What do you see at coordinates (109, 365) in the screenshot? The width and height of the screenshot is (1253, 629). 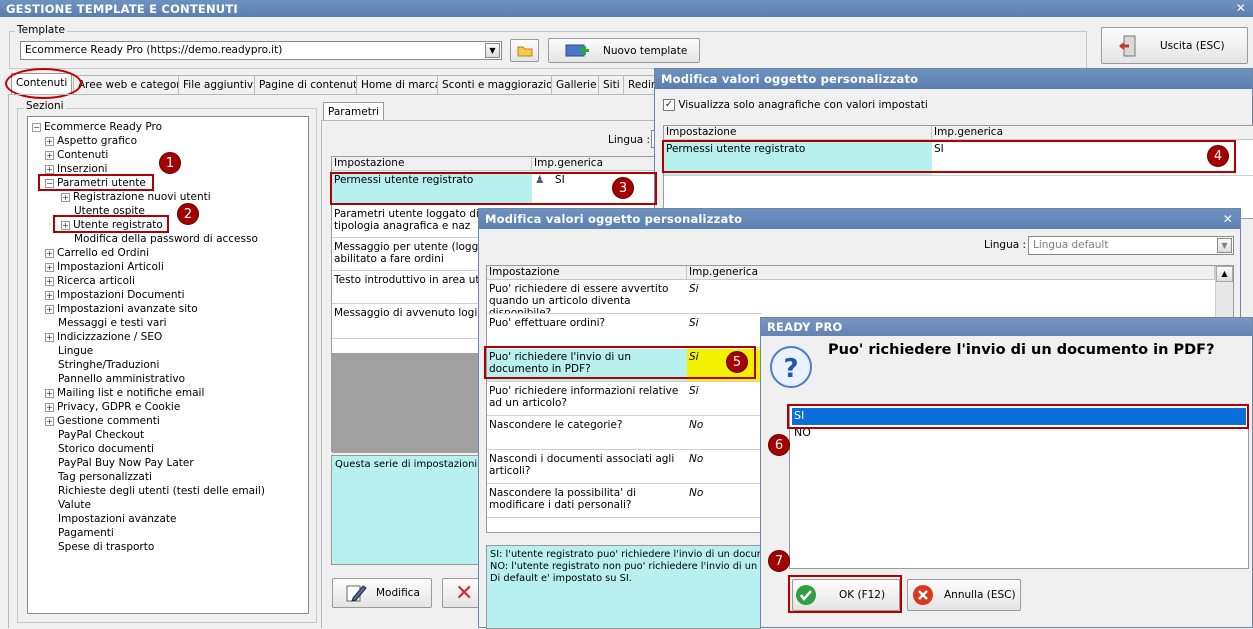 I see `tree-item-label: Stringhe/Traduzioni` at bounding box center [109, 365].